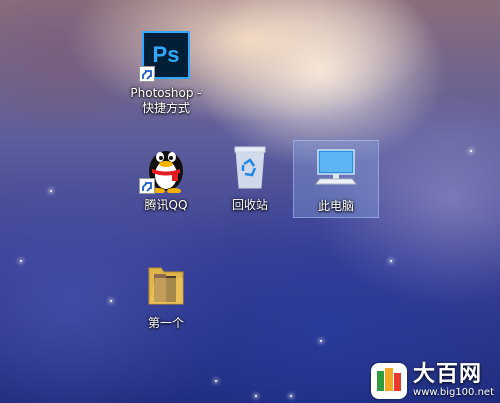  What do you see at coordinates (166, 167) in the screenshot?
I see `qq-penguin-icon` at bounding box center [166, 167].